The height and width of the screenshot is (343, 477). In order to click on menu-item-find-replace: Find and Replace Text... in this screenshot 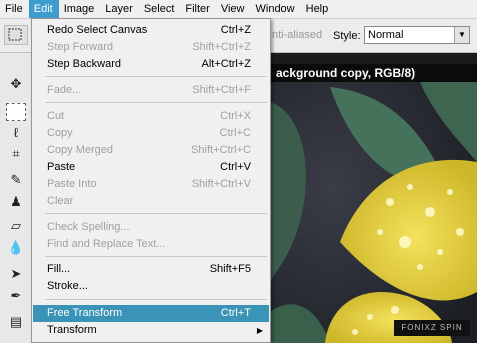, I will do `click(106, 244)`.